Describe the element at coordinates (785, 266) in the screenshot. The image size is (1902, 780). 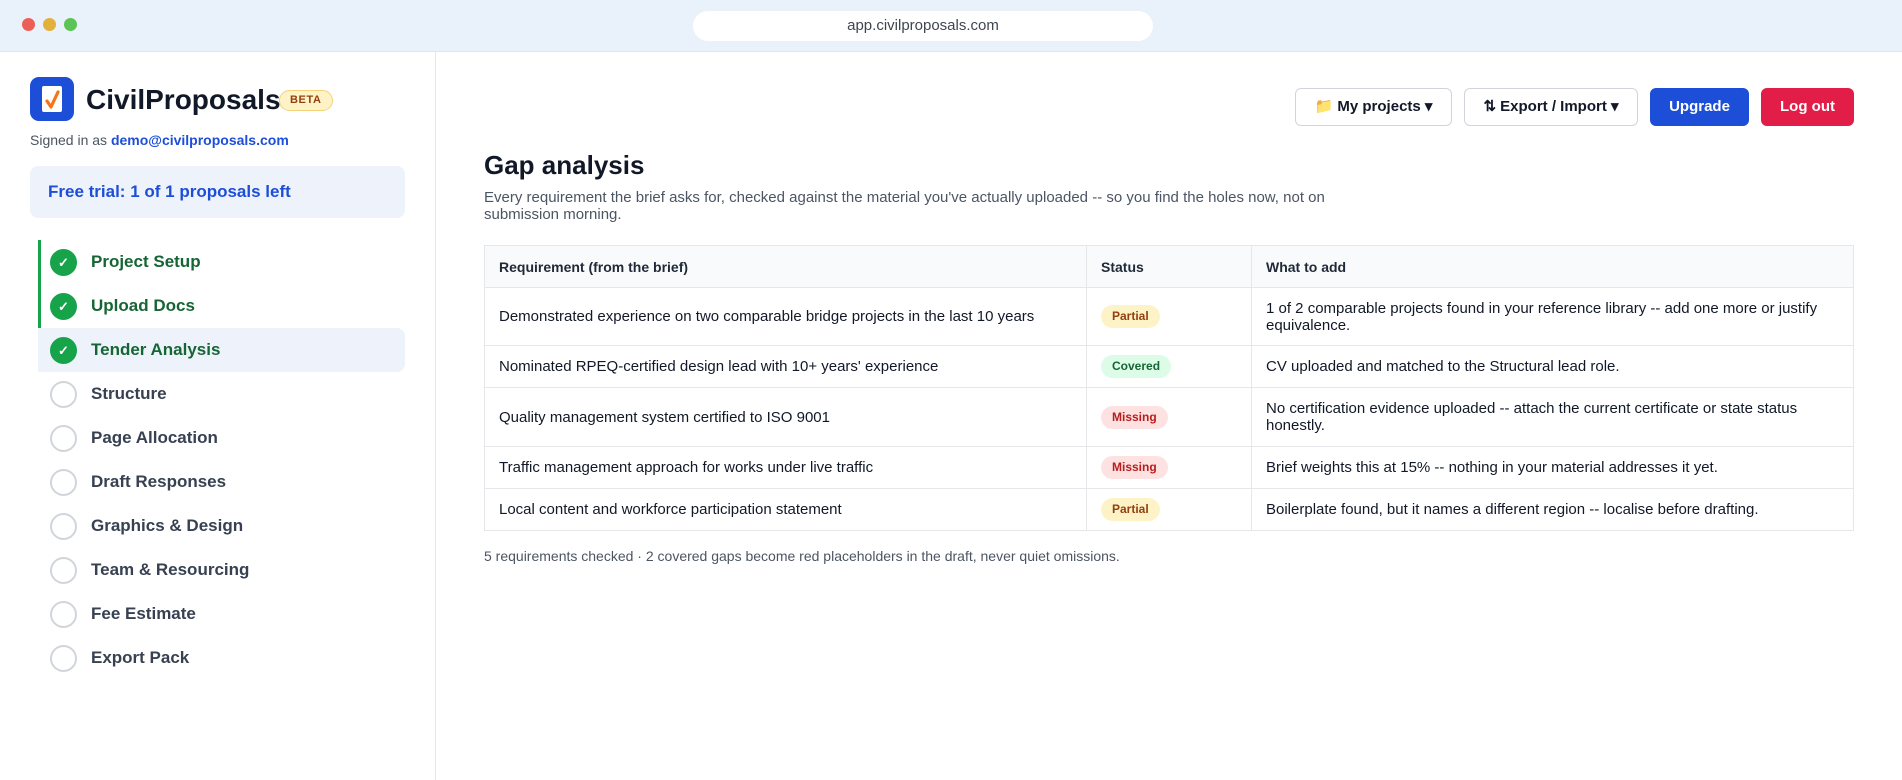
I see `column-header-requirement: Requirement (from the brief)` at that location.